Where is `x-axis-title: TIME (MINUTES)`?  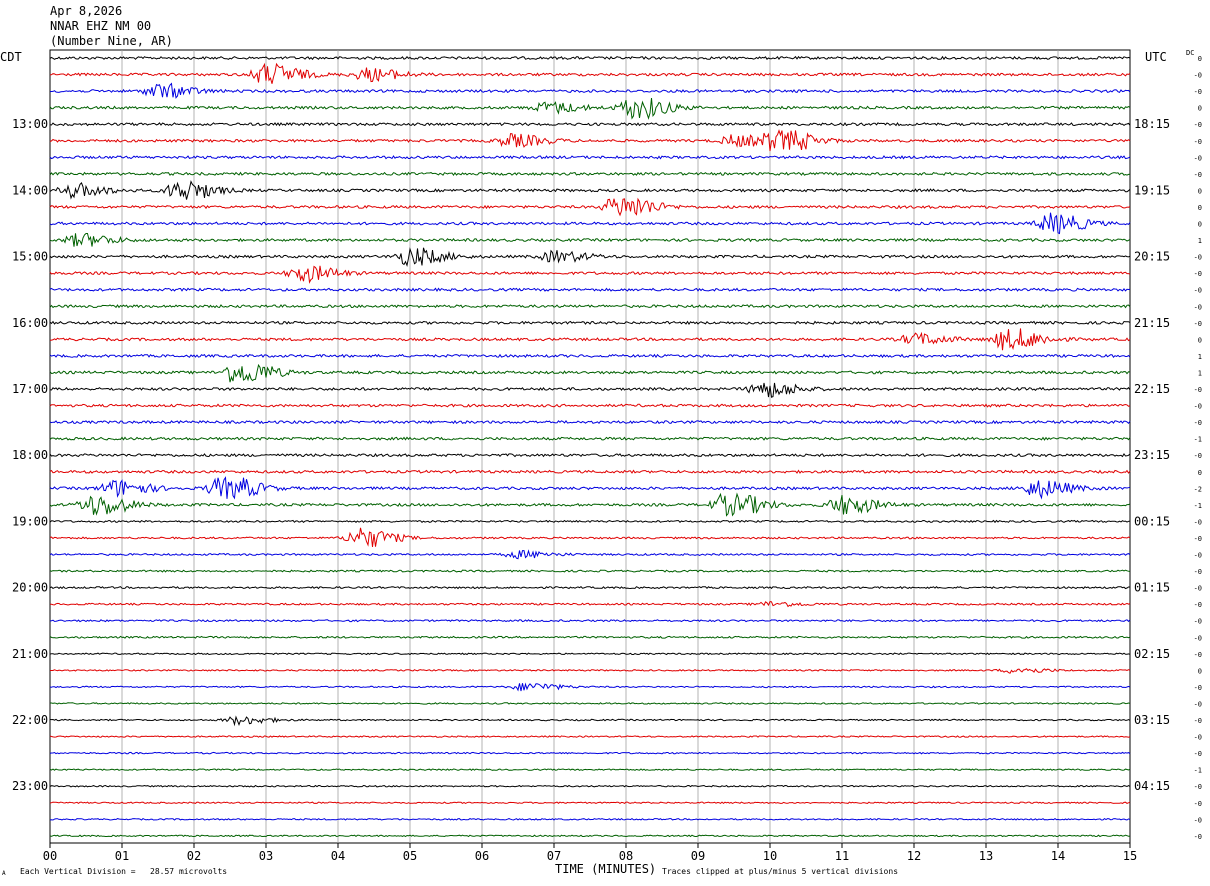 x-axis-title: TIME (MINUTES) is located at coordinates (606, 869).